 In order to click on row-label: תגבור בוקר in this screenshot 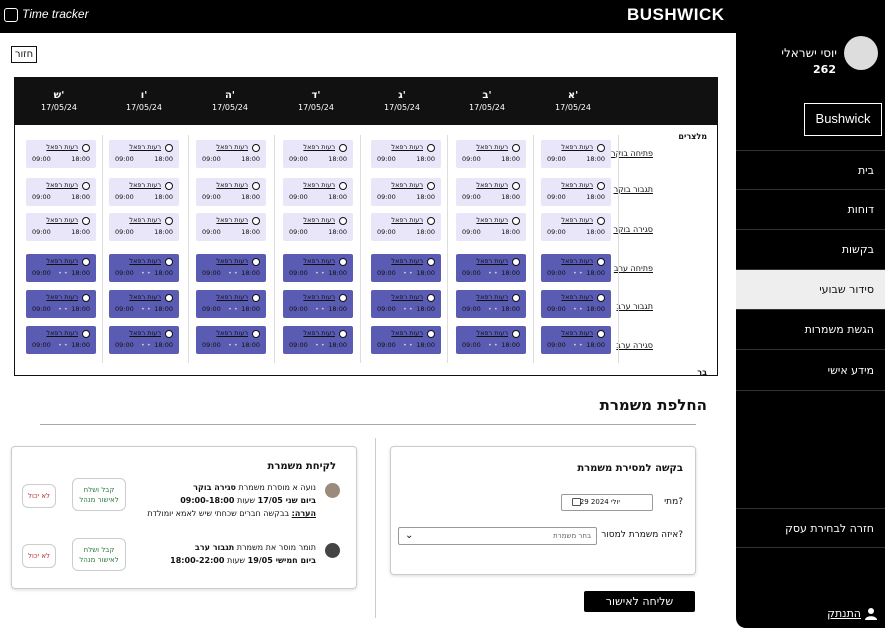, I will do `click(633, 189)`.